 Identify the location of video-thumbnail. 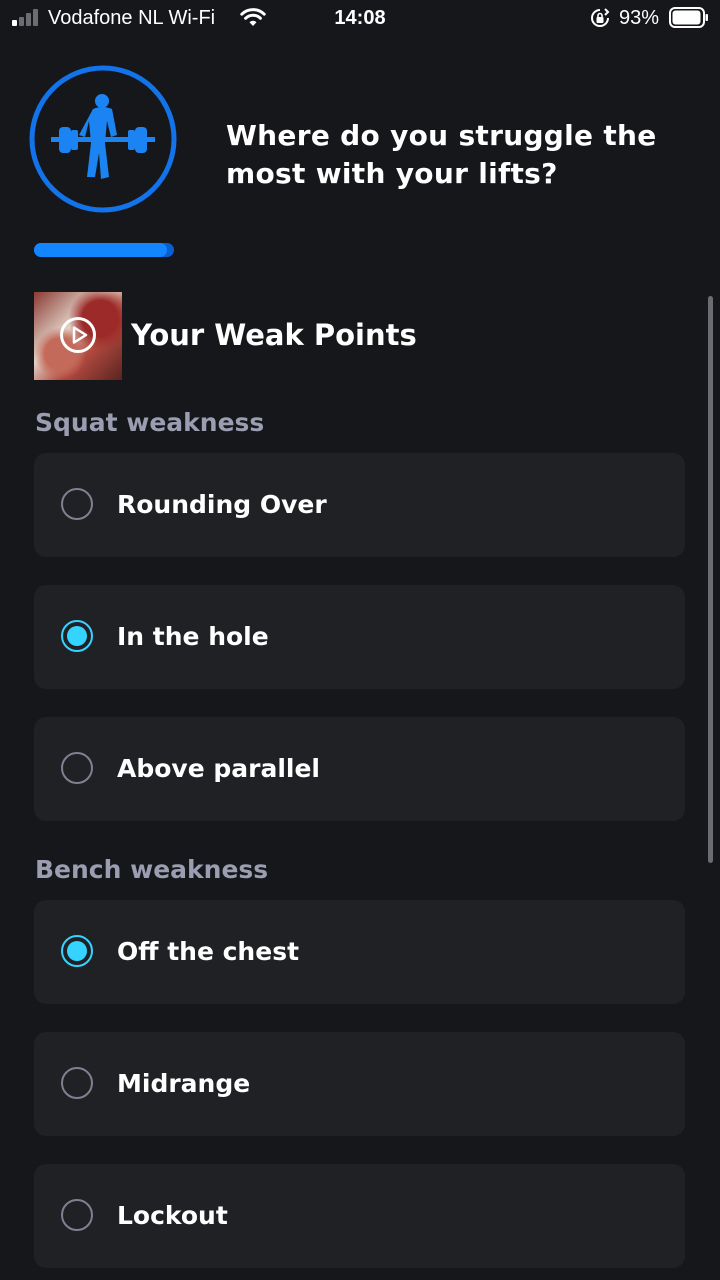
(78, 336).